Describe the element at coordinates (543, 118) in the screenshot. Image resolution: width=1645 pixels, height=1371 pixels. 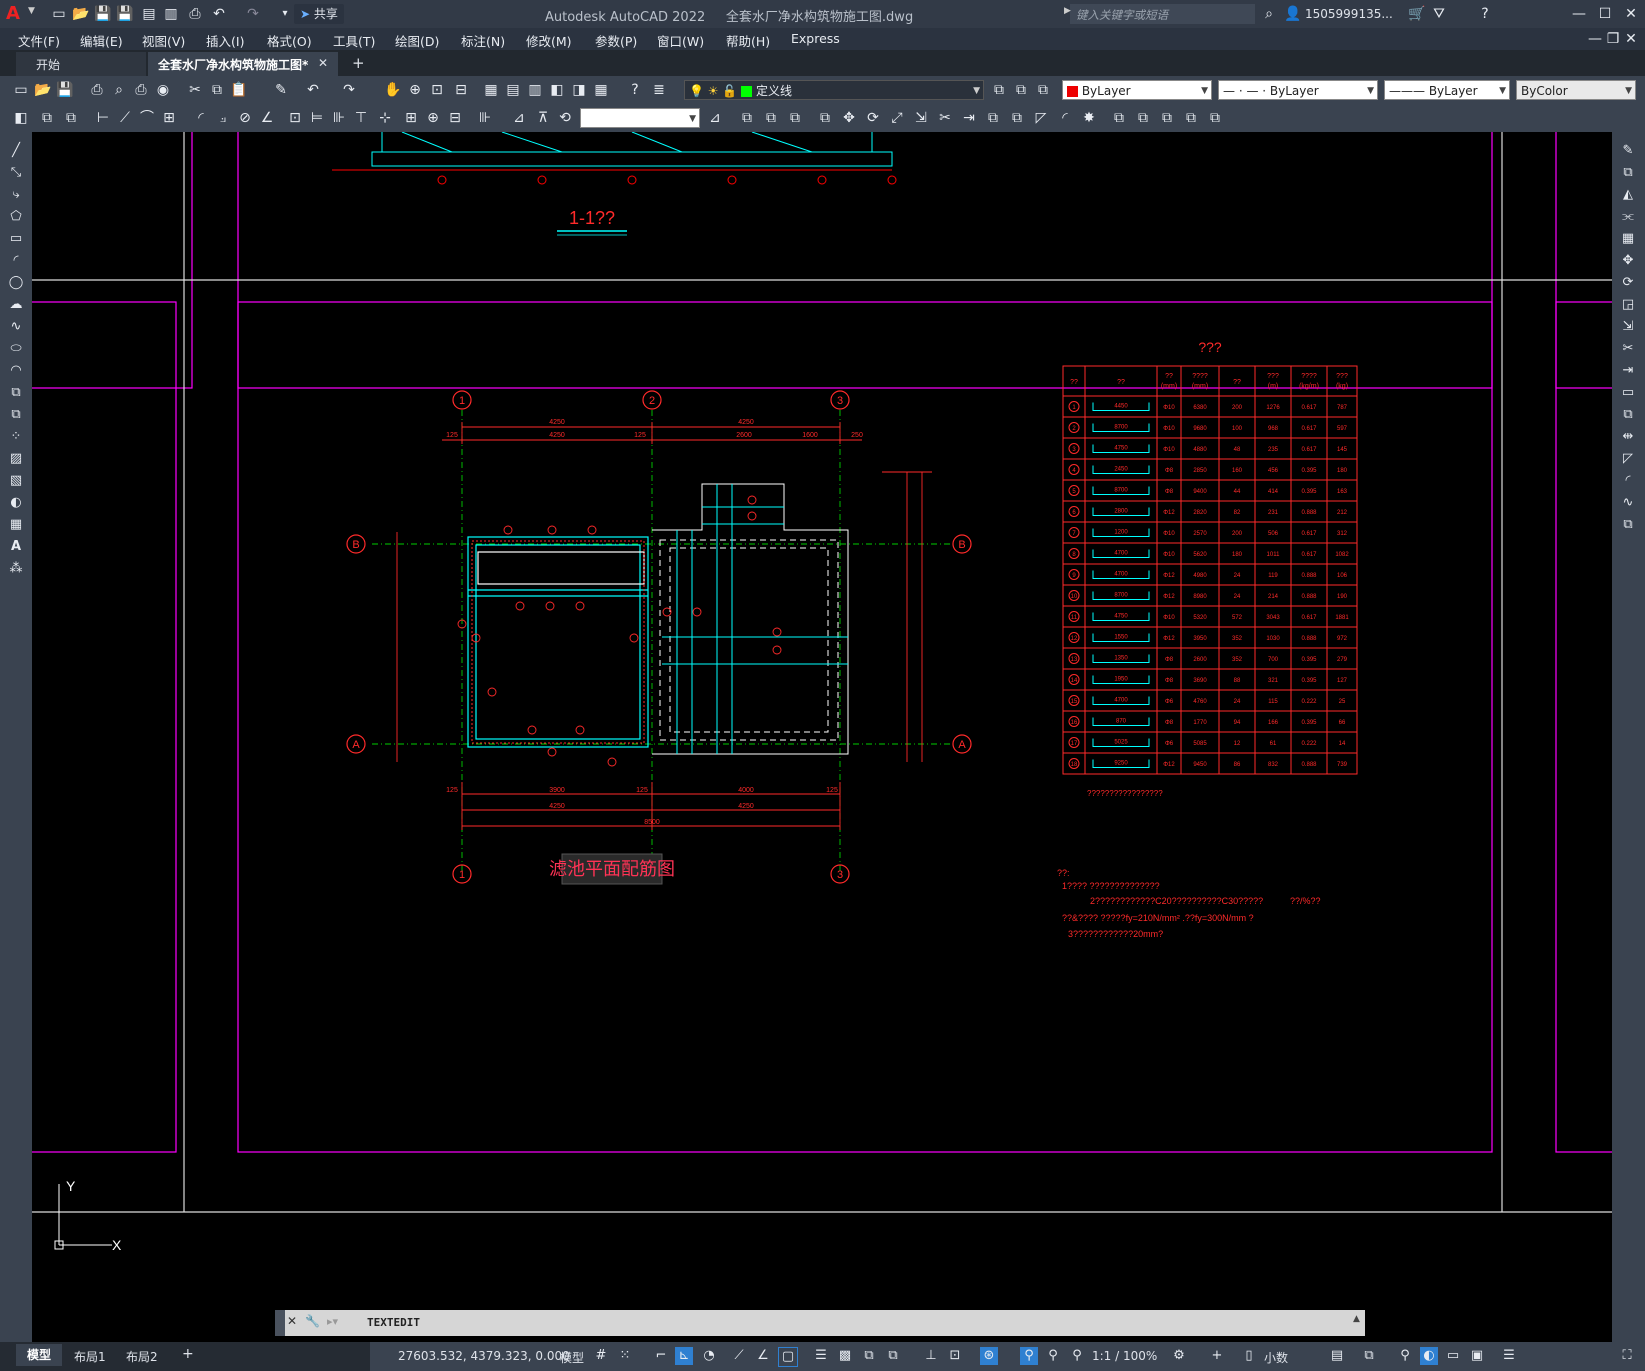
I see `dim-text-edit-icon: ⊼` at that location.